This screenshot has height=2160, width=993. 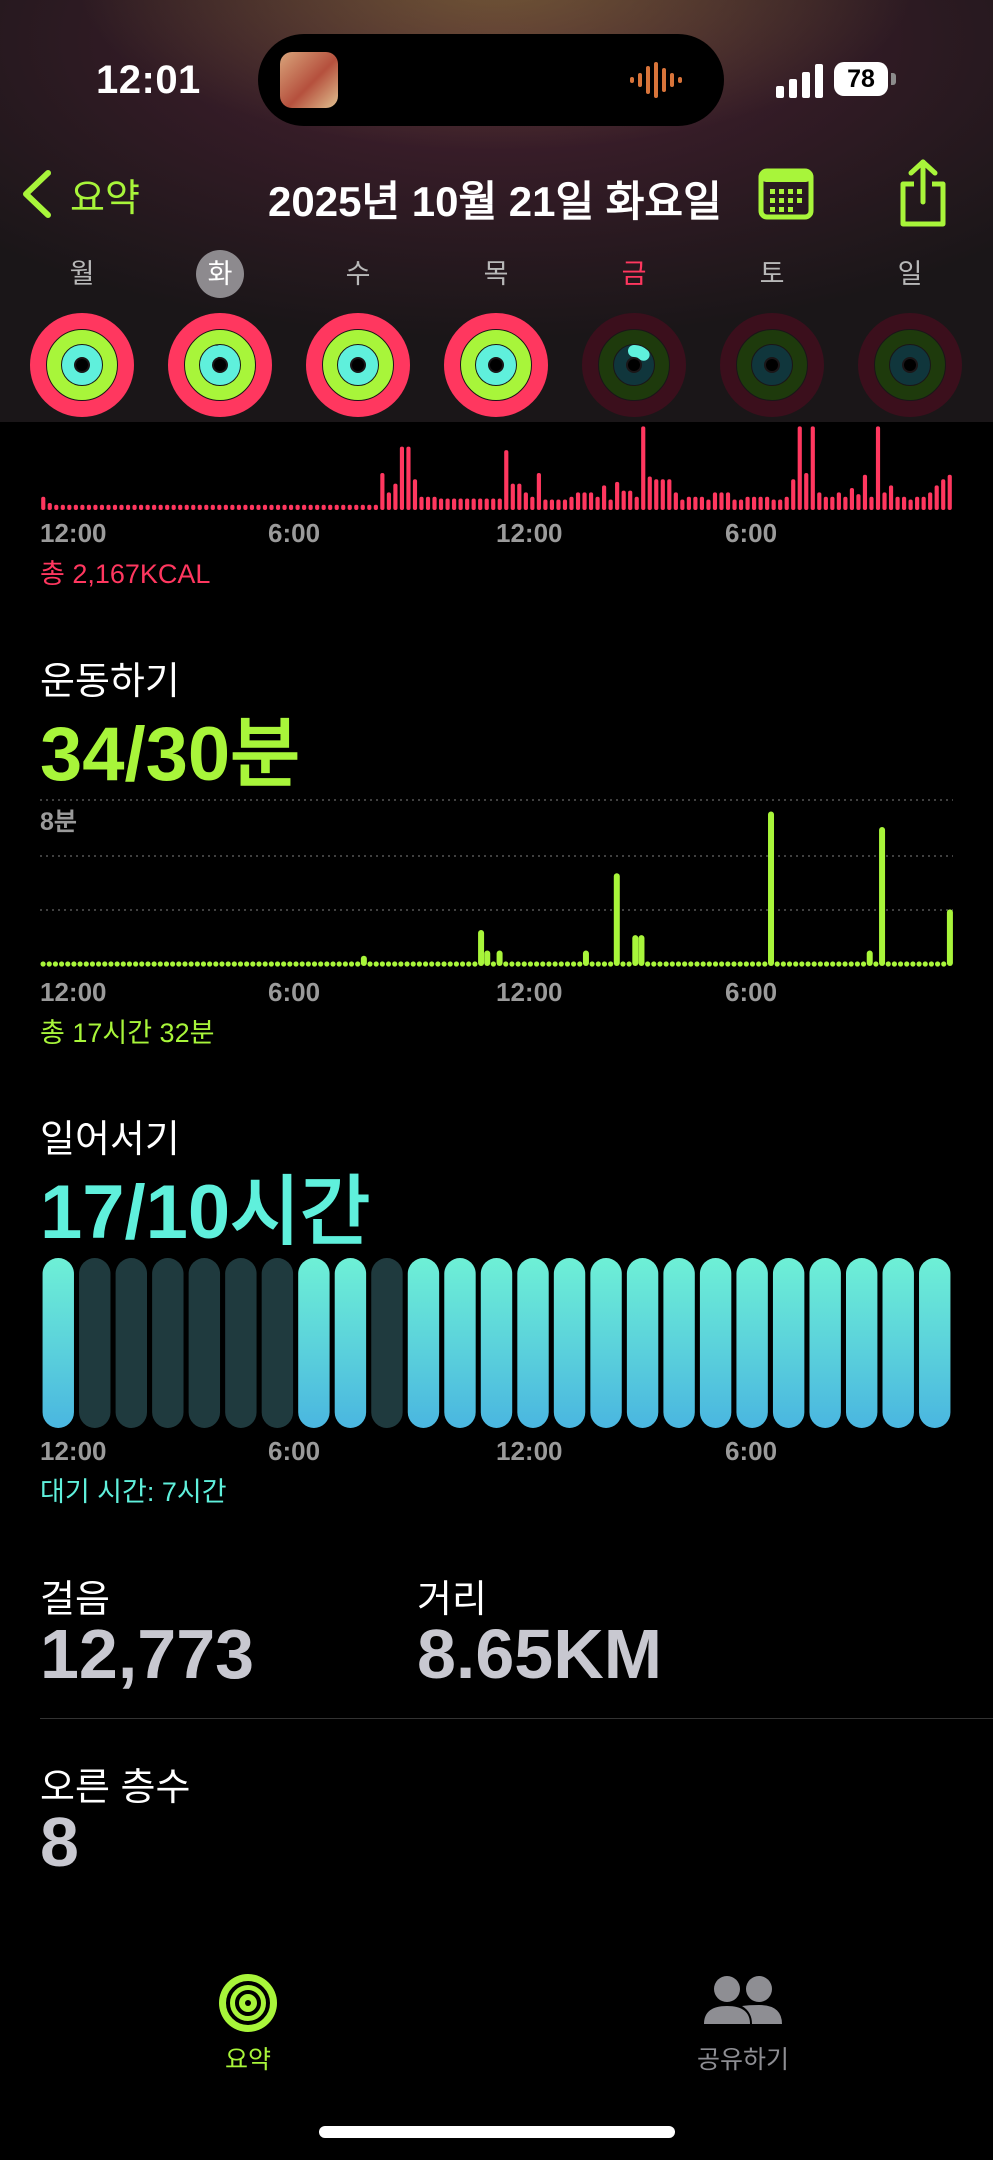 What do you see at coordinates (772, 334) in the screenshot?
I see `day-5: 토` at bounding box center [772, 334].